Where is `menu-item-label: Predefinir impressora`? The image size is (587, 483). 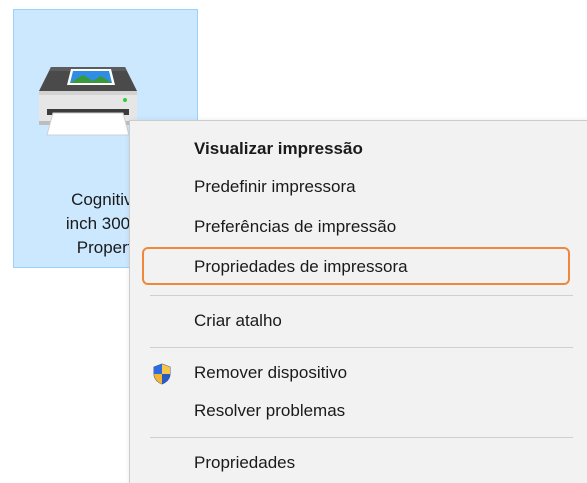 menu-item-label: Predefinir impressora is located at coordinates (275, 186).